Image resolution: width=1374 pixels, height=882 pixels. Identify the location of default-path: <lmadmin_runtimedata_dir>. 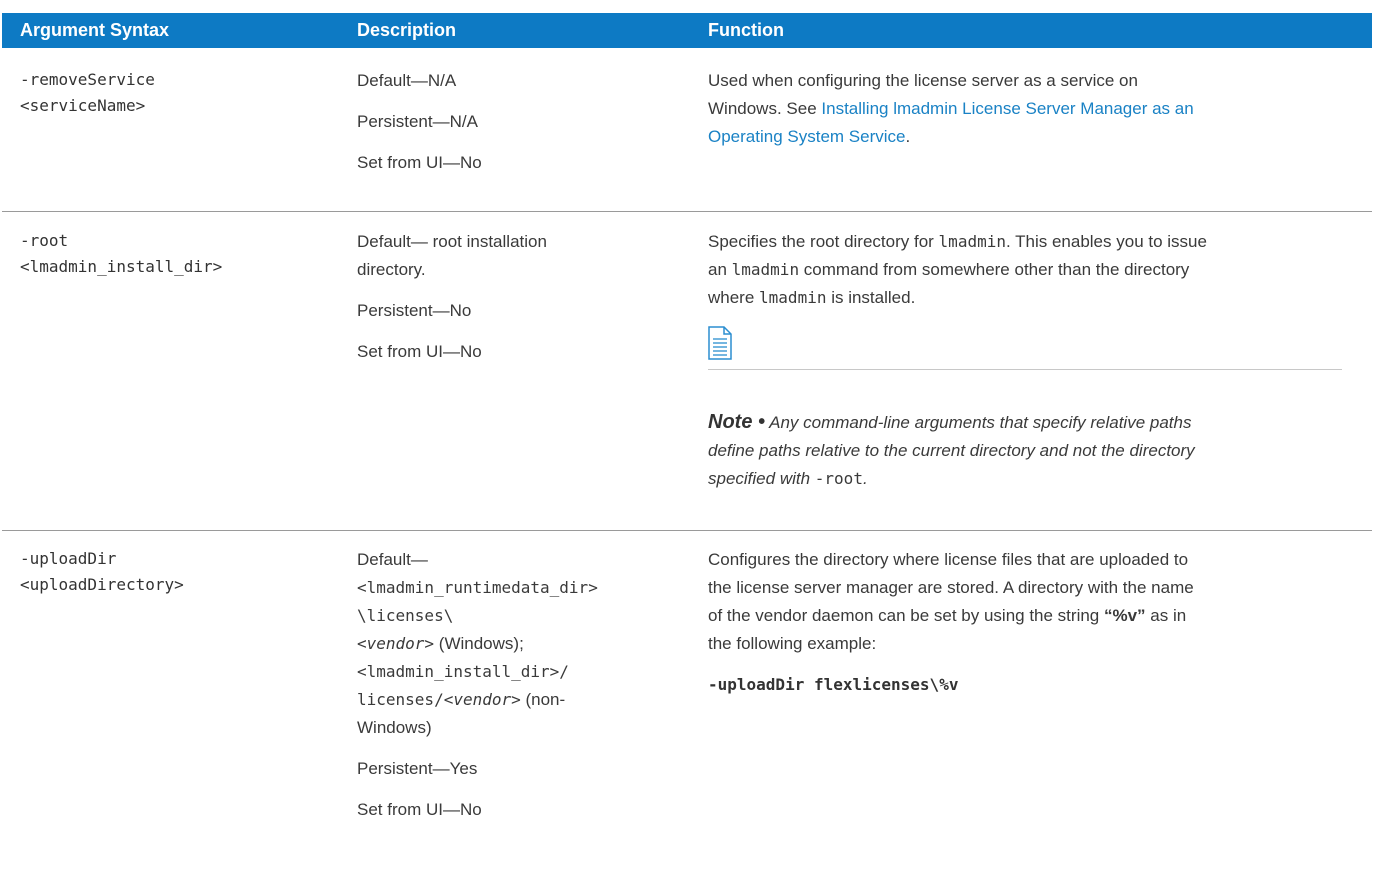
(477, 587).